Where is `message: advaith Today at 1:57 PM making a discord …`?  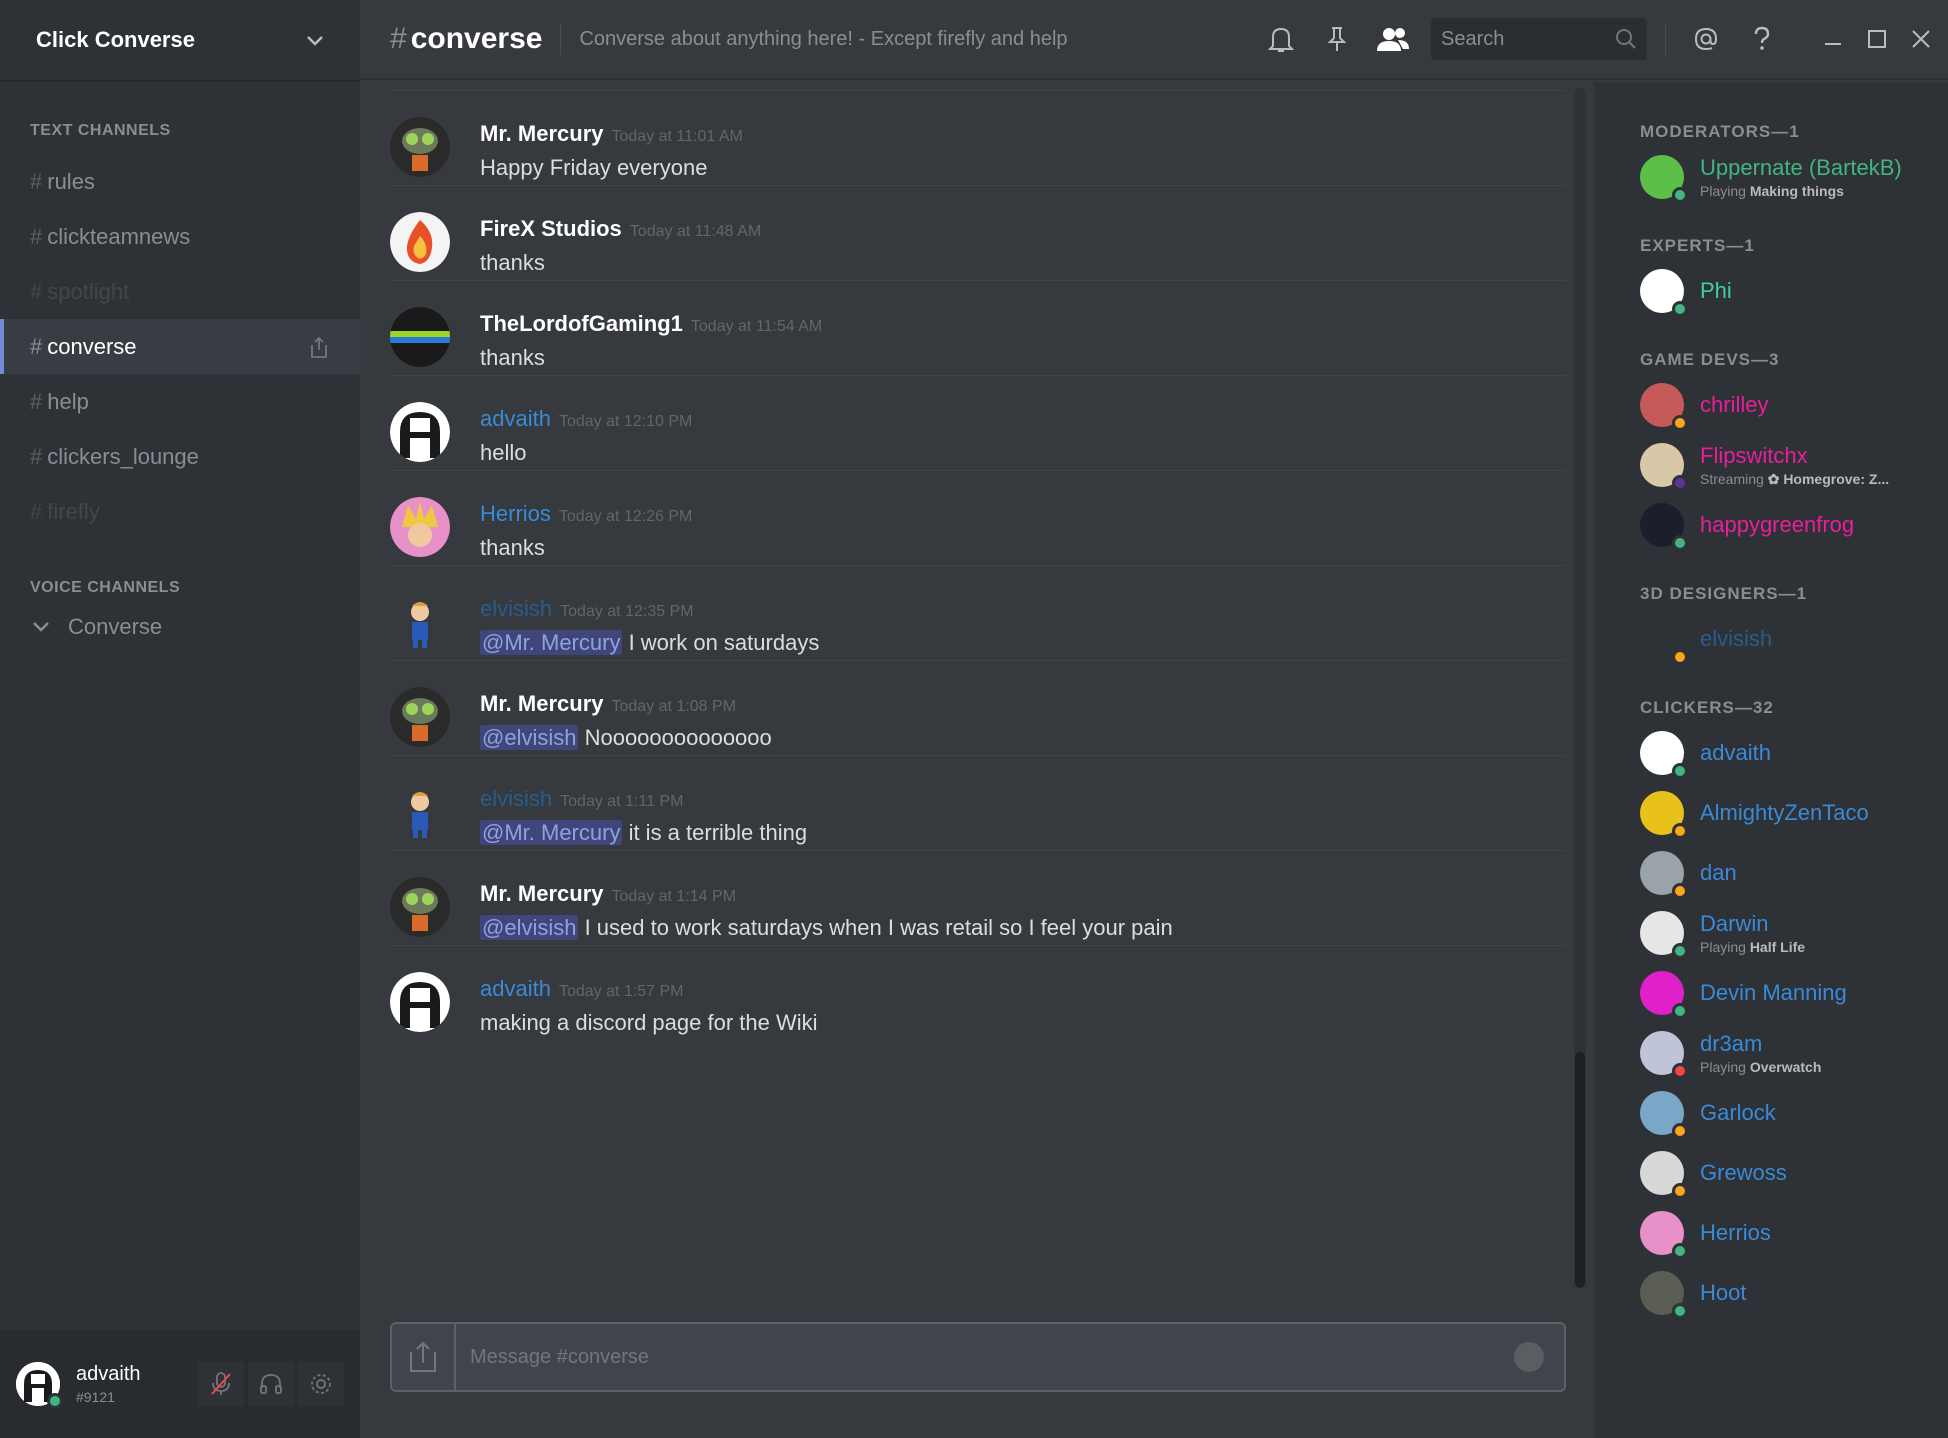 message: advaith Today at 1:57 PM making a discord … is located at coordinates (978, 1004).